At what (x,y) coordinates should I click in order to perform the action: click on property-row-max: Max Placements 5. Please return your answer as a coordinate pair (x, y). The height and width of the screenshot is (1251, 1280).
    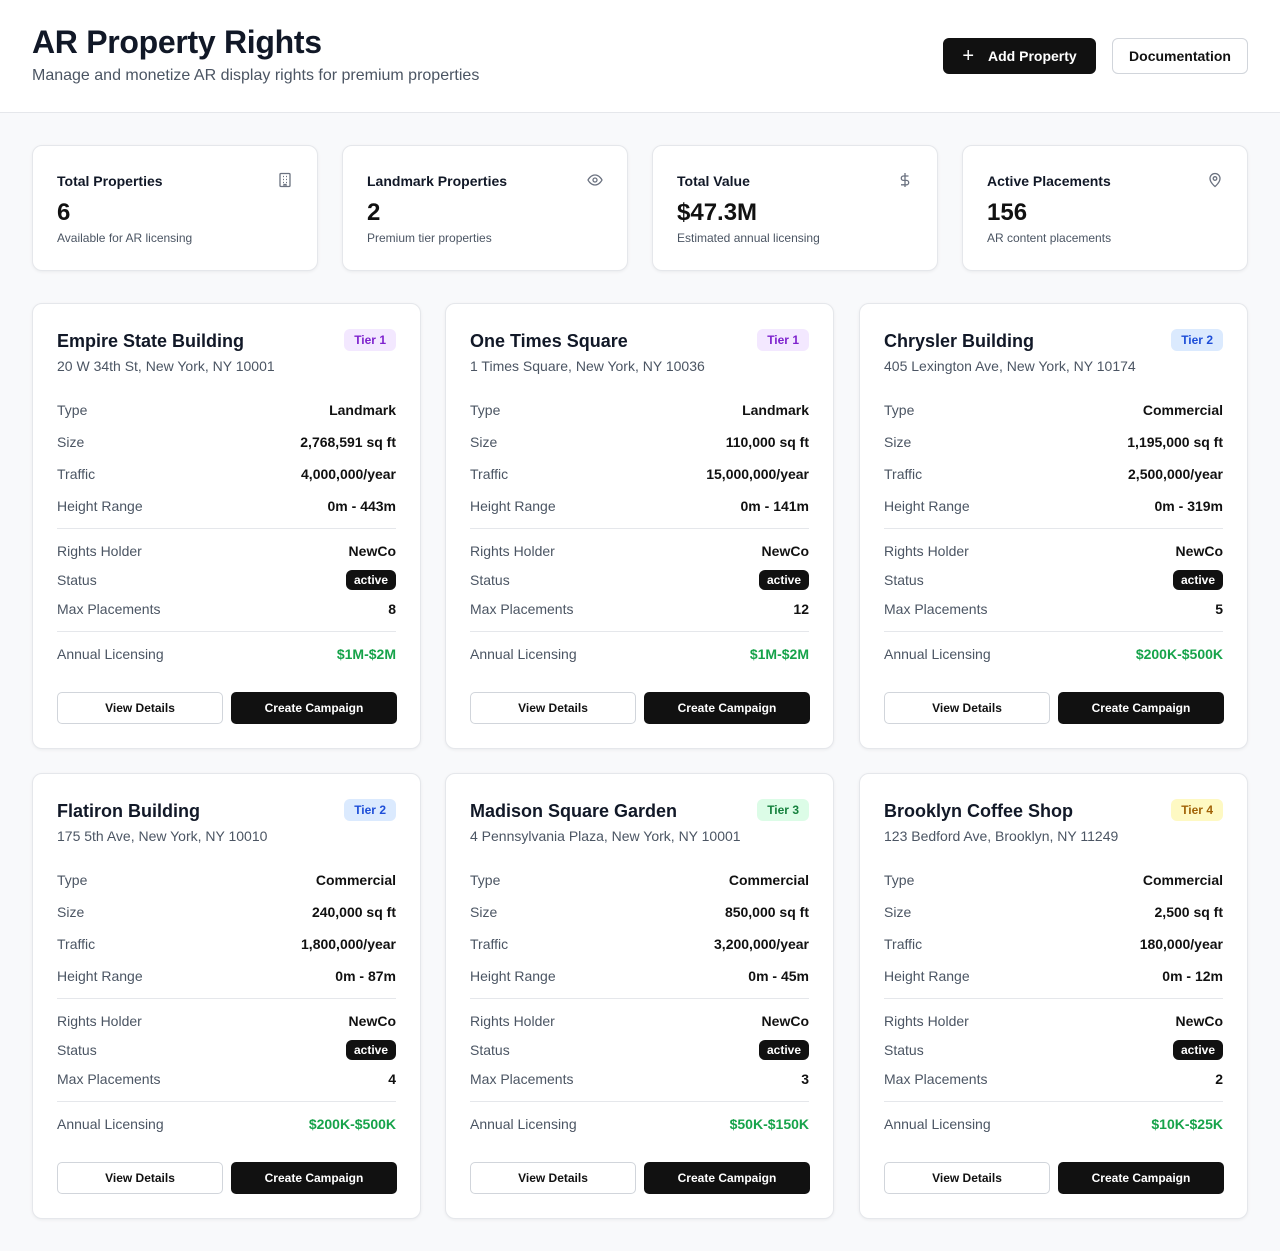
    Looking at the image, I should click on (1053, 609).